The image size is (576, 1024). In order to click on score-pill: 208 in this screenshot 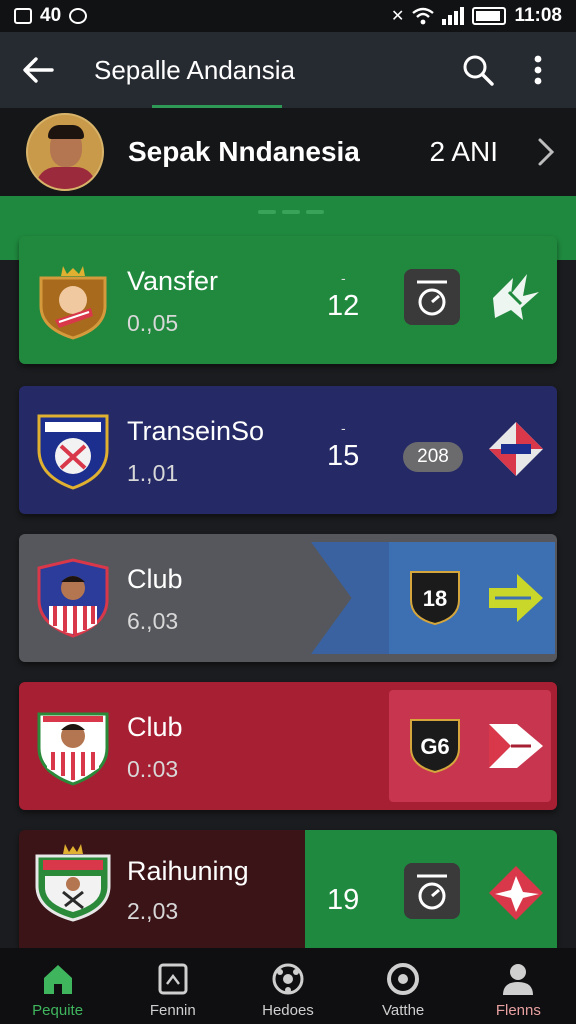, I will do `click(433, 457)`.